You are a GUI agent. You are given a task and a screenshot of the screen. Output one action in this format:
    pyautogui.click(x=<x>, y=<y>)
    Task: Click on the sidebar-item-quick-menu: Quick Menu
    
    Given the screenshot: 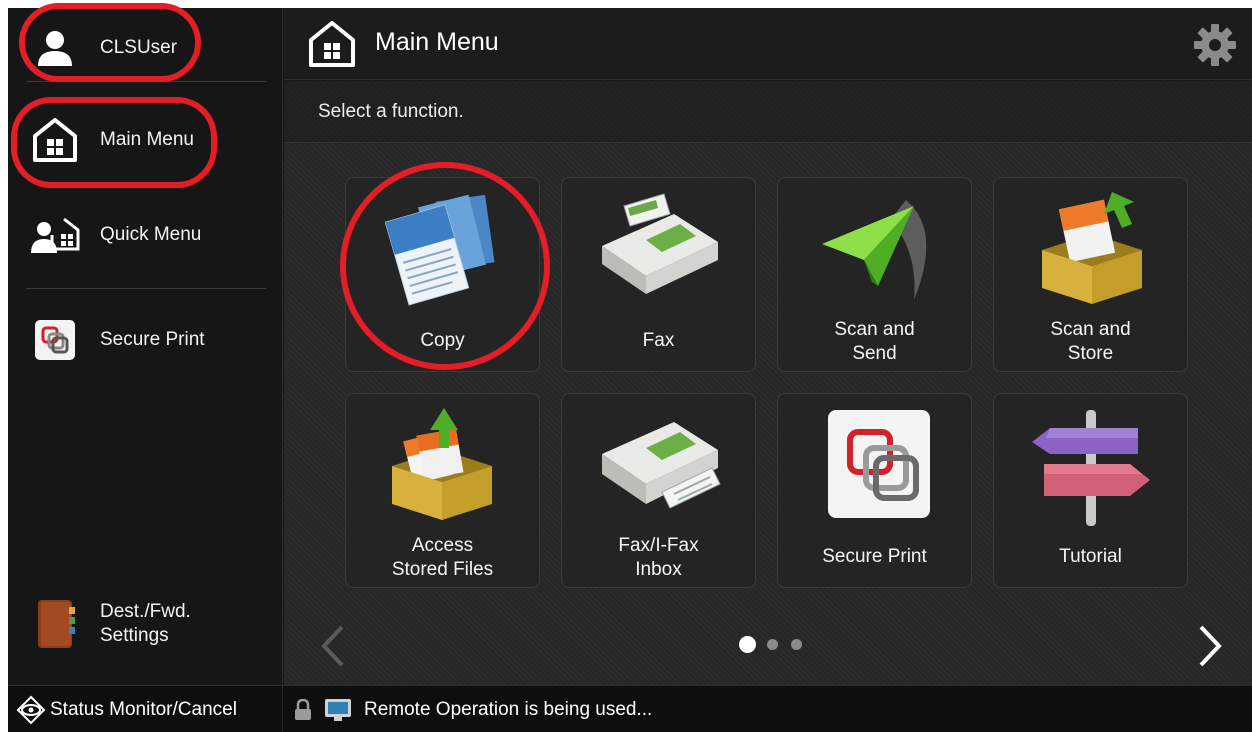 What is the action you would take?
    pyautogui.click(x=145, y=235)
    